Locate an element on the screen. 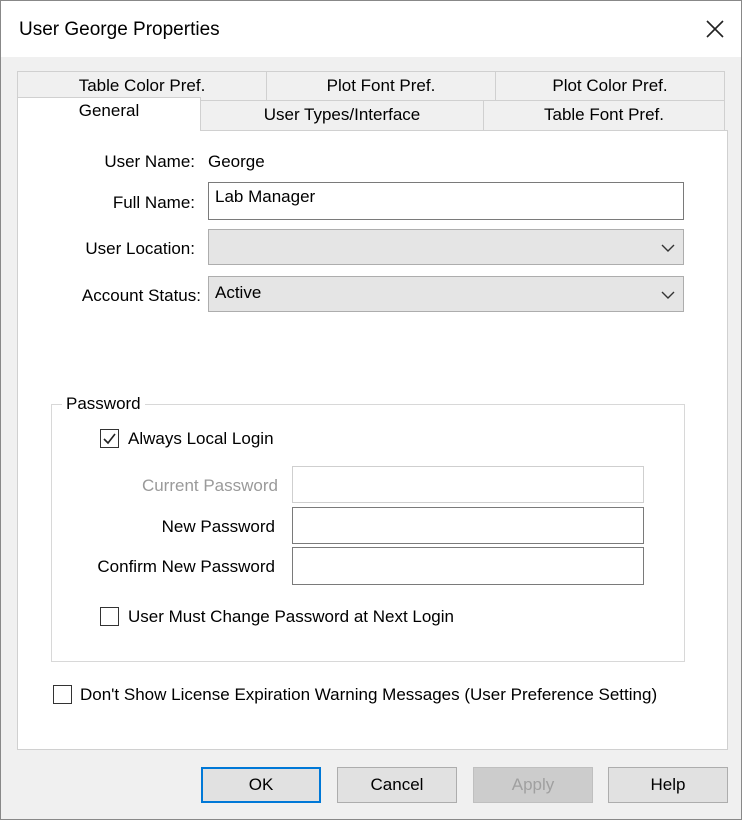 The width and height of the screenshot is (747, 820). tab-label: User Types/Interface is located at coordinates (342, 114).